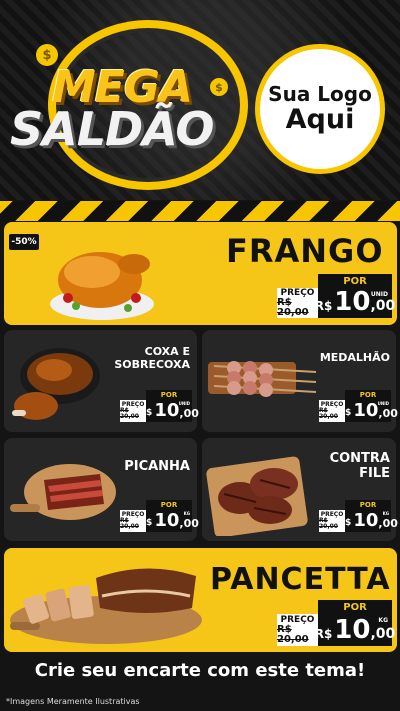 This screenshot has height=711, width=400. What do you see at coordinates (112, 129) in the screenshot?
I see `title-saldao: SALDÃO` at bounding box center [112, 129].